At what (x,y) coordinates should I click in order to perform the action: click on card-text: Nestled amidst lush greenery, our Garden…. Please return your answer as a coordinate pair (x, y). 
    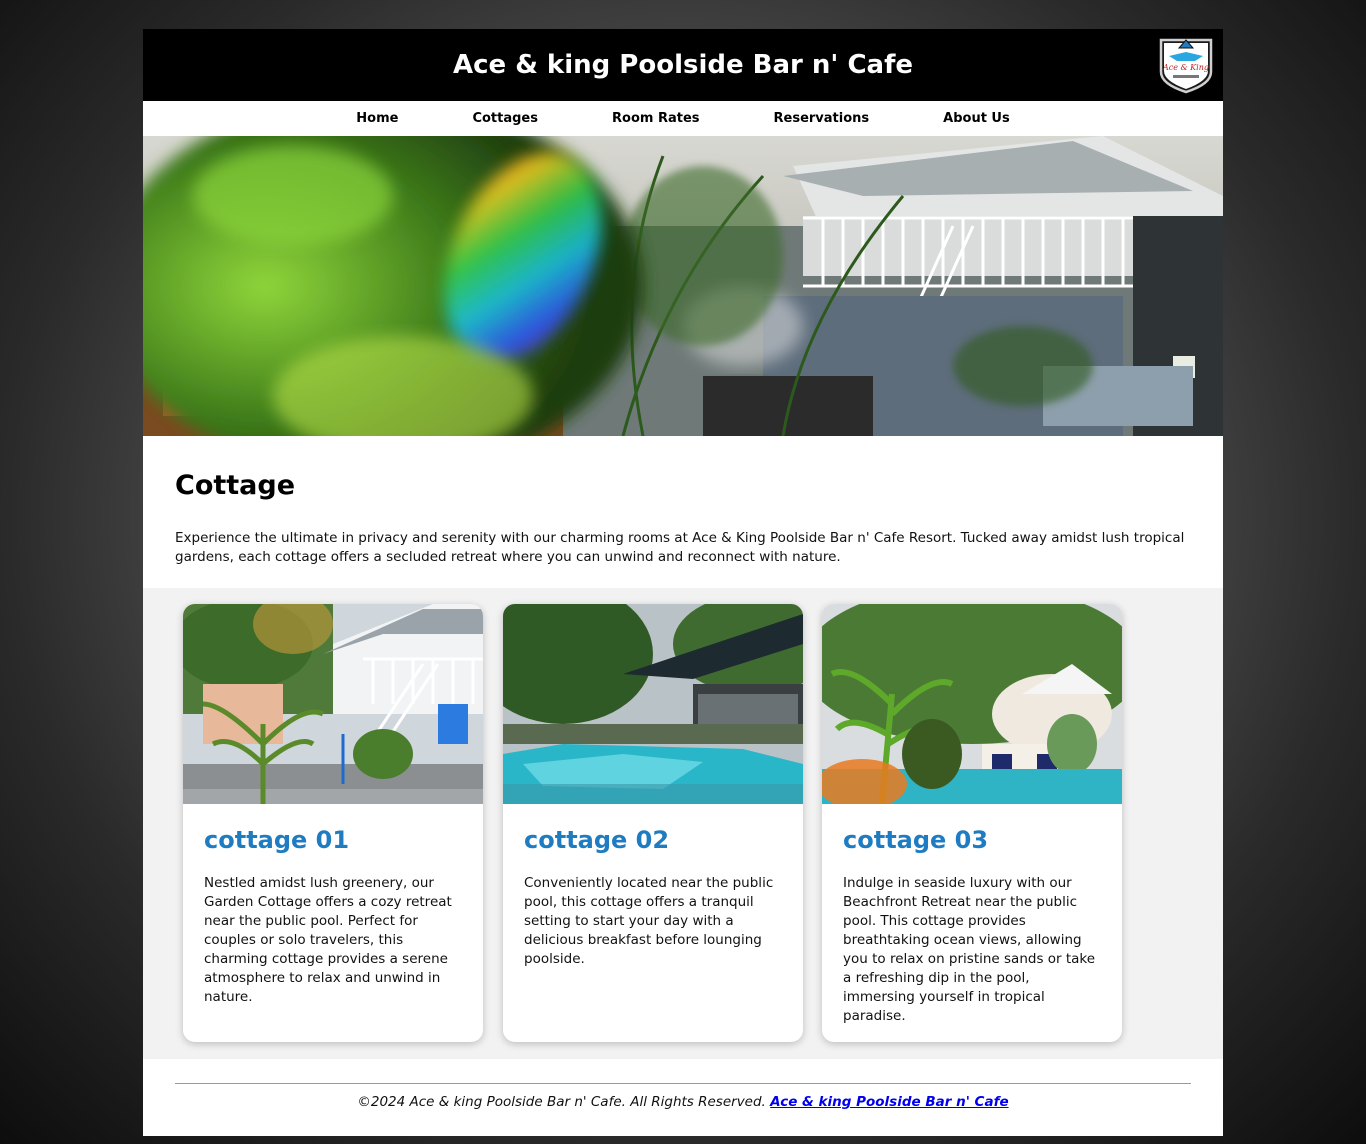
    Looking at the image, I should click on (328, 940).